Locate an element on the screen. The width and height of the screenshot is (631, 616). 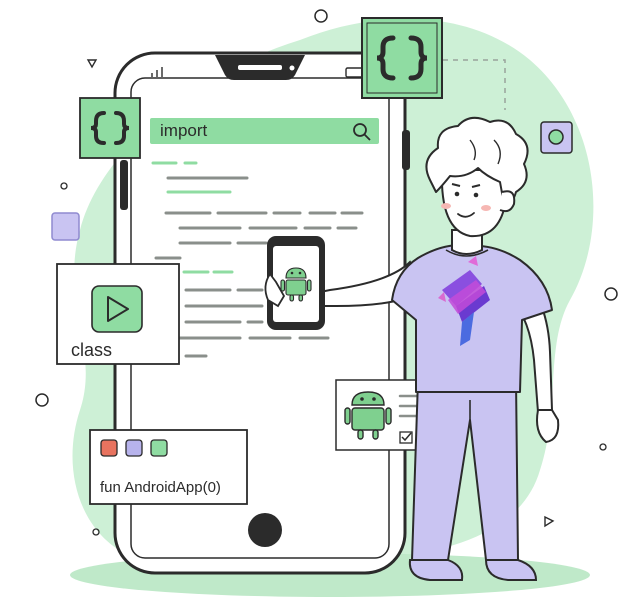
search-text: import is located at coordinates (184, 130).